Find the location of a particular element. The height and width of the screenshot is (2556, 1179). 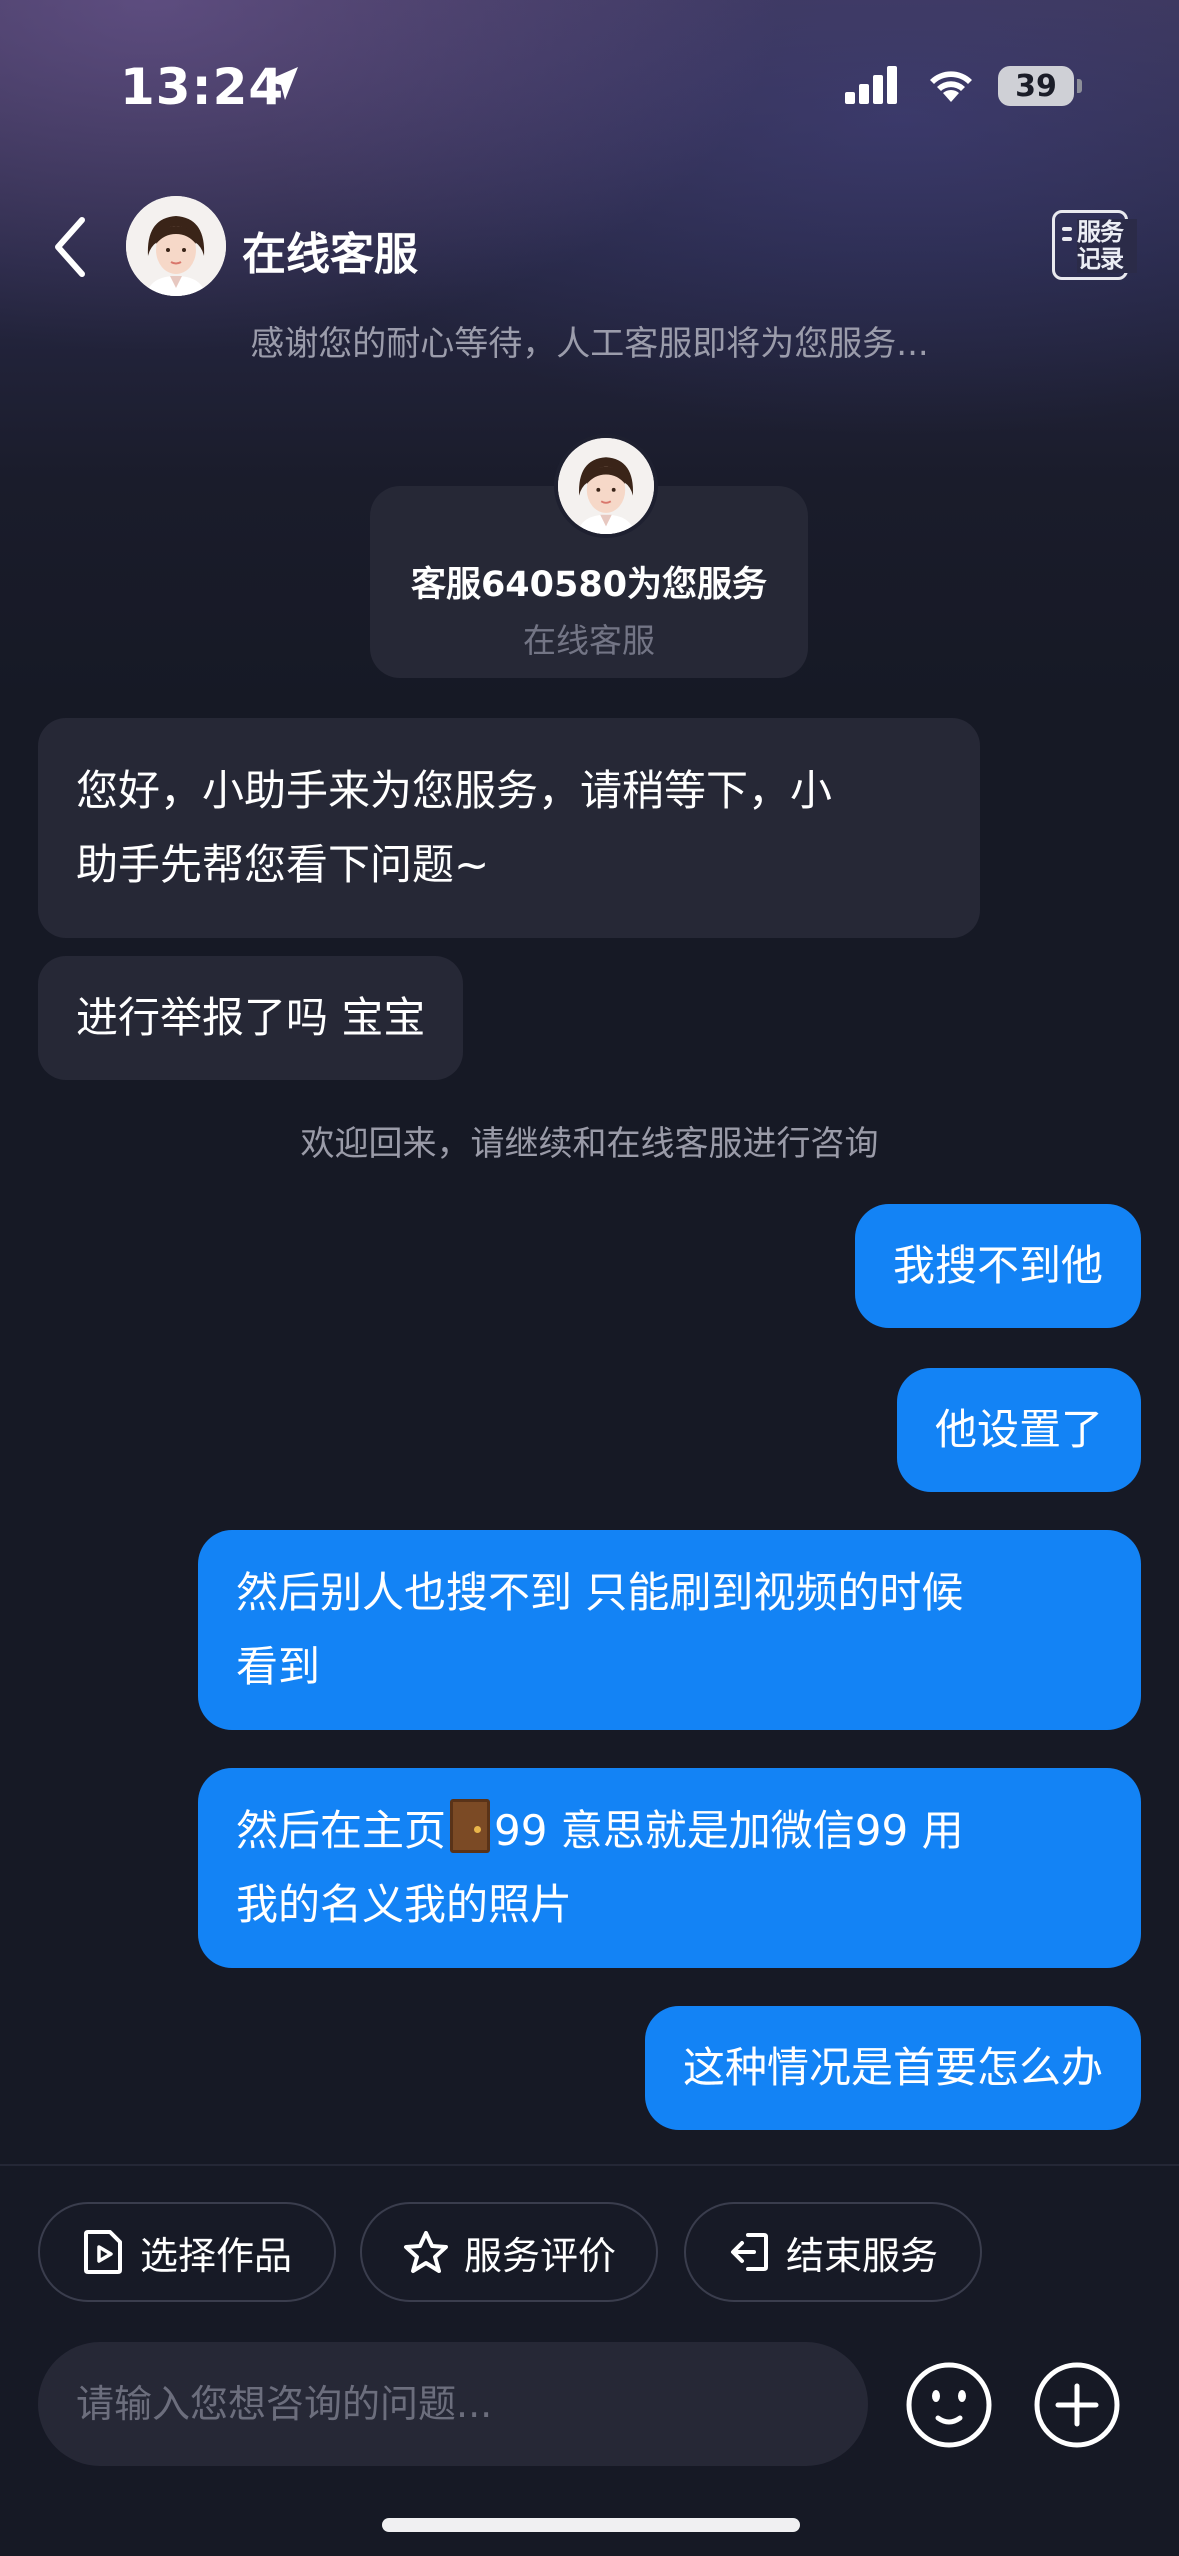

chat-title: 在线客服 is located at coordinates (330, 254).